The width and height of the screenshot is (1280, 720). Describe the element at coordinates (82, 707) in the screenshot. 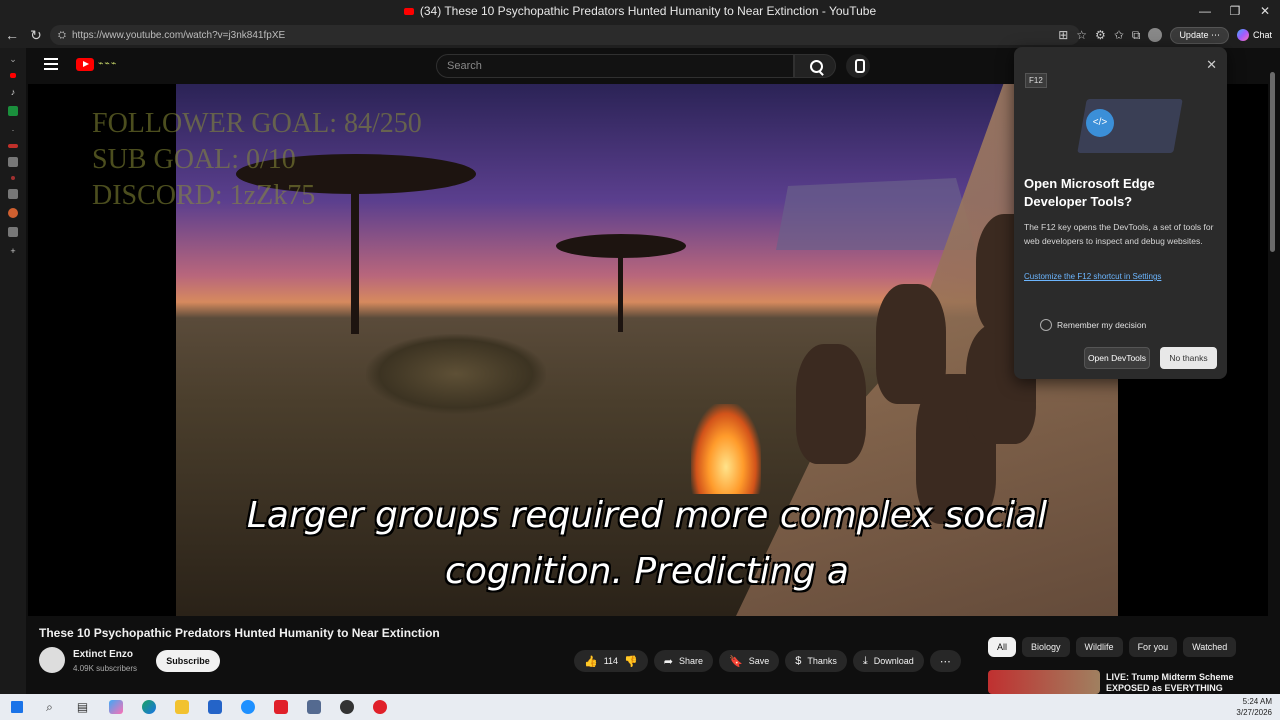

I see `task-view-icon: ▤` at that location.